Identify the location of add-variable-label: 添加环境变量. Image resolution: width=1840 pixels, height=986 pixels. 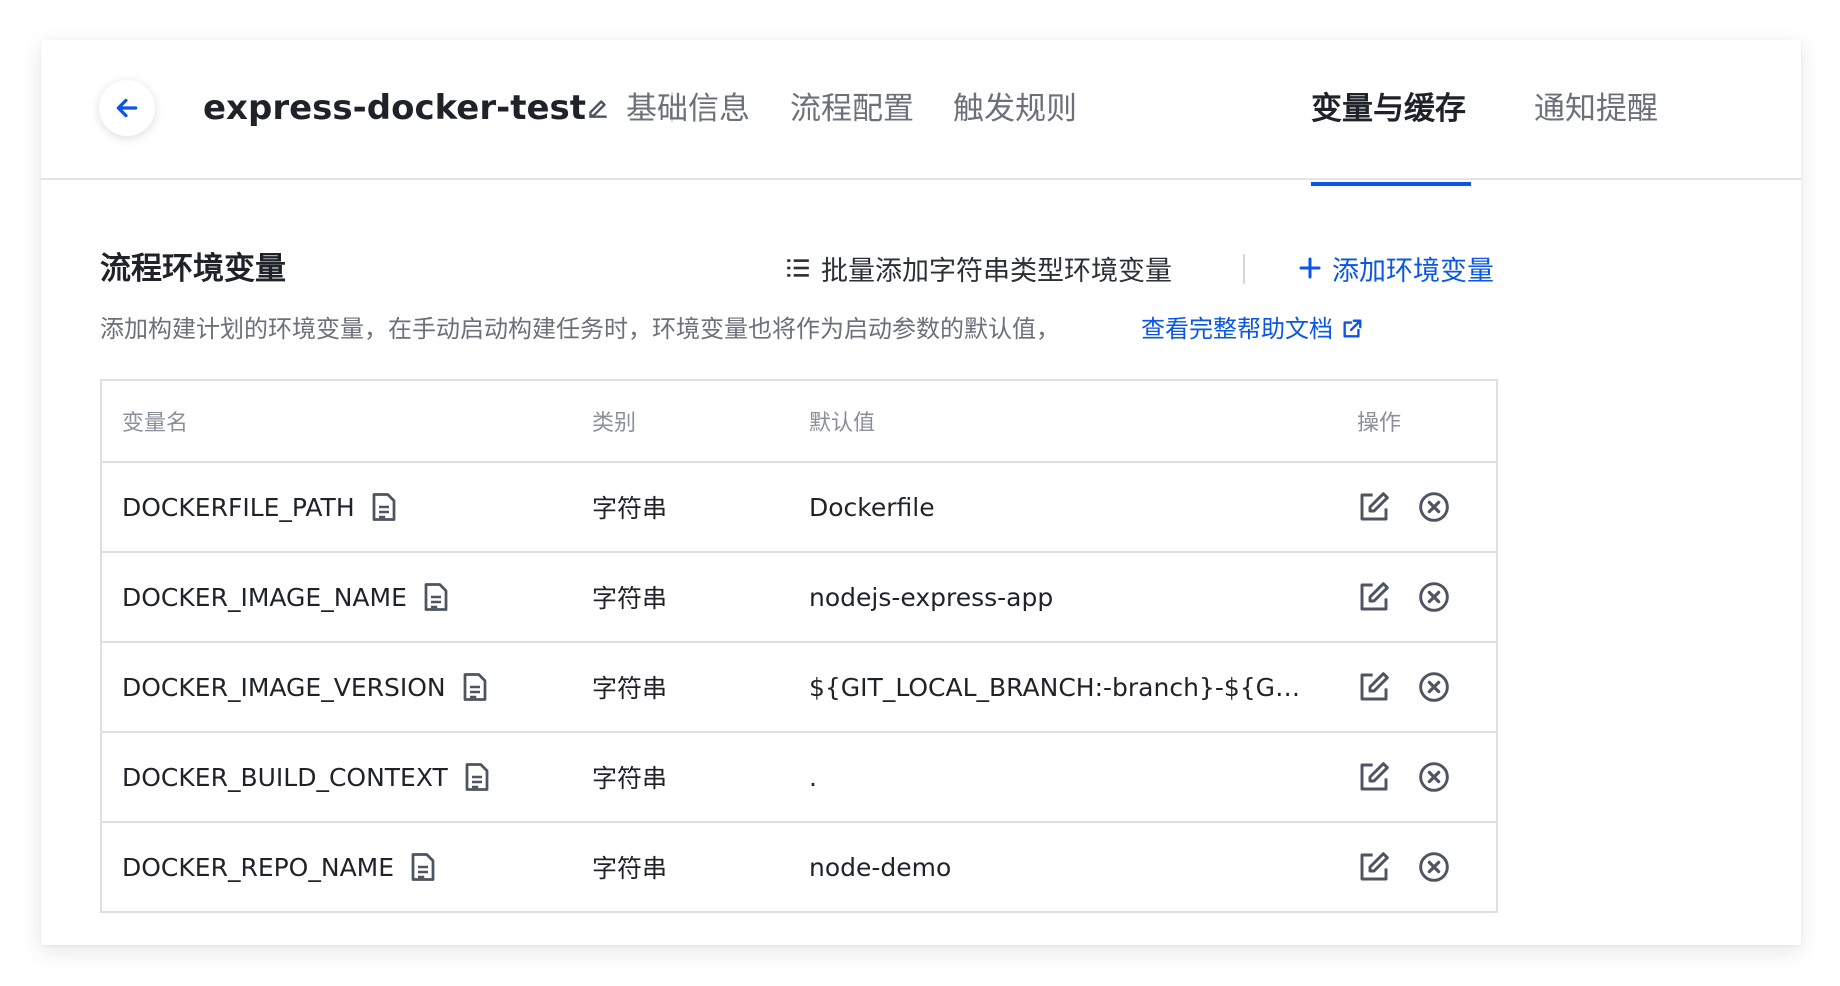
(1413, 271).